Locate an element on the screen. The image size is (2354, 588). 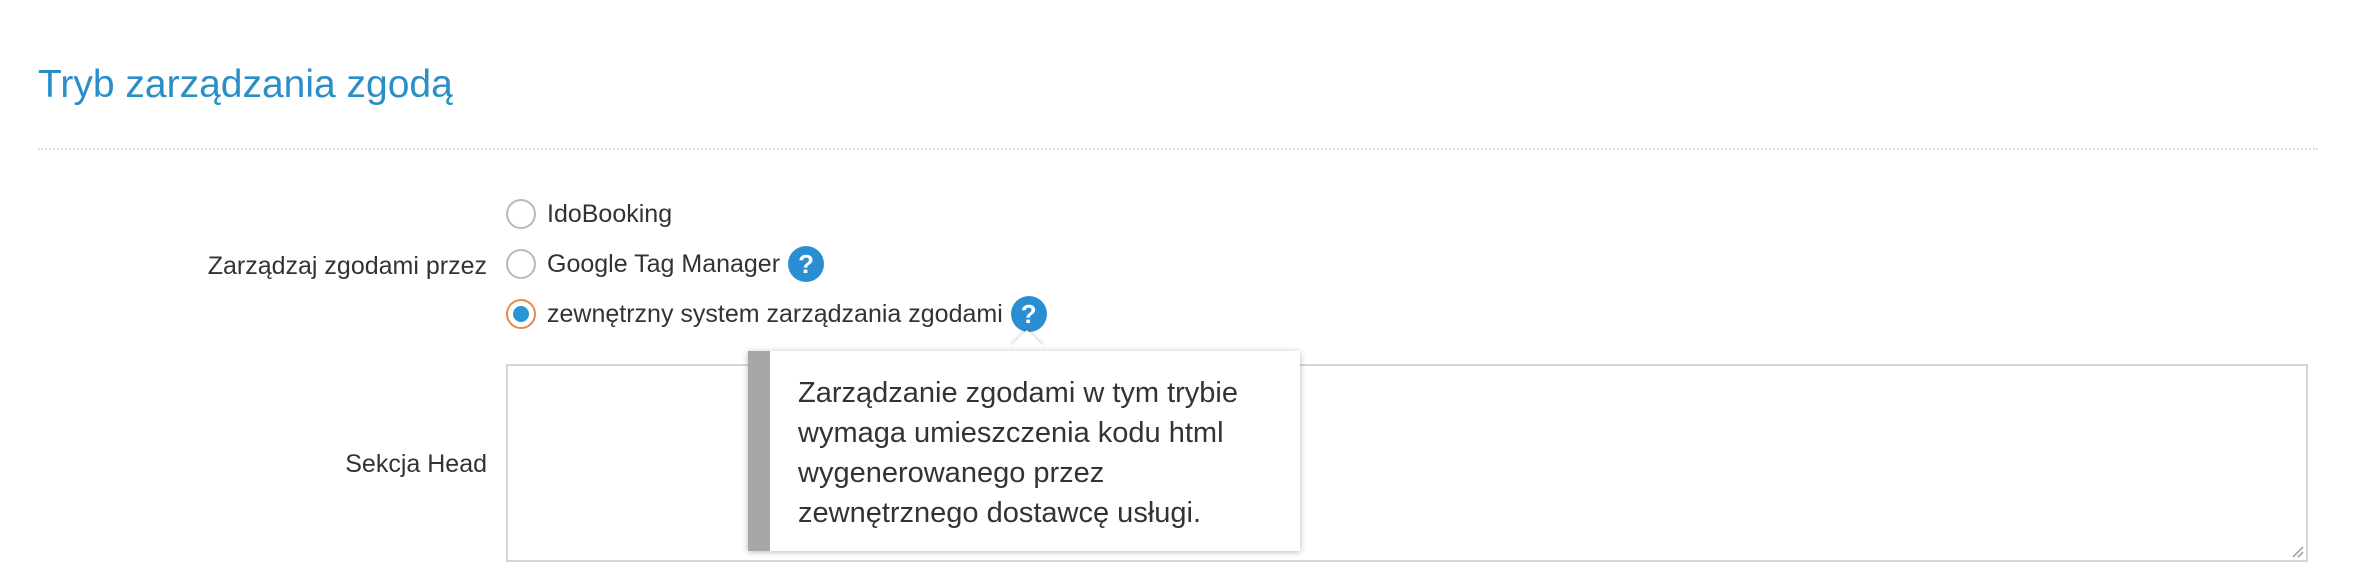
section-divider is located at coordinates (1178, 149).